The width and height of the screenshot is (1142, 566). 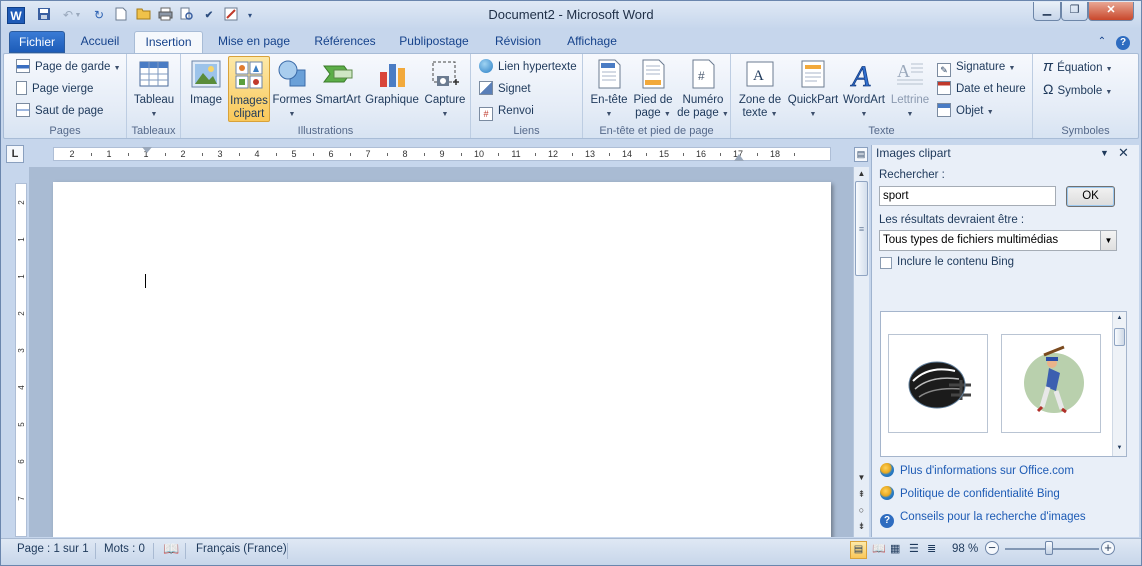 I want to click on minimize-button: ▁, so click(x=1047, y=11).